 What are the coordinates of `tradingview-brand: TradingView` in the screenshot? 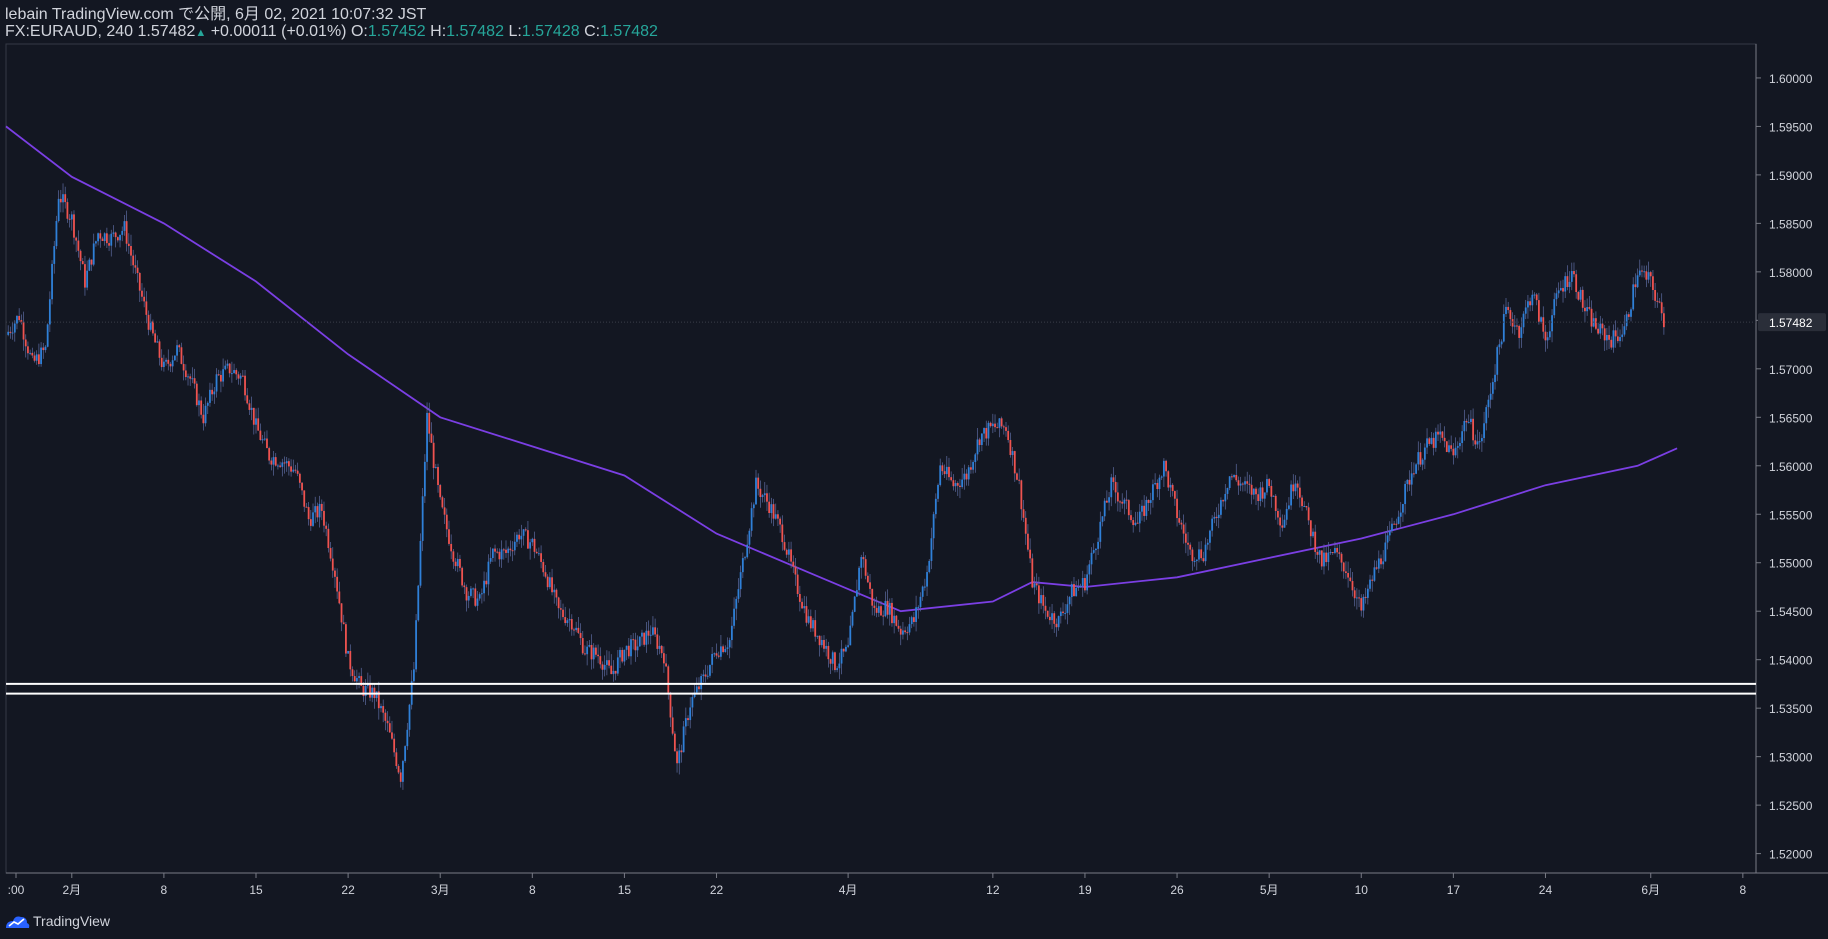 It's located at (71, 921).